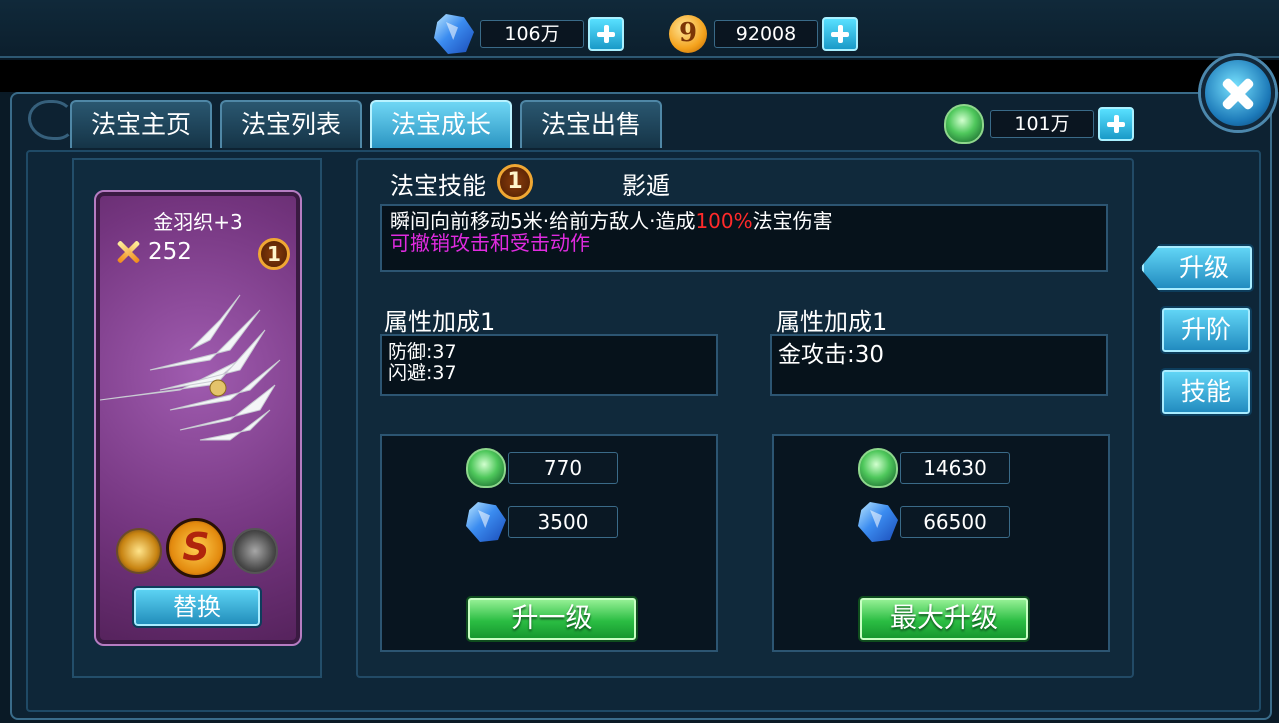  What do you see at coordinates (128, 252) in the screenshot?
I see `crossed-swords-icon` at bounding box center [128, 252].